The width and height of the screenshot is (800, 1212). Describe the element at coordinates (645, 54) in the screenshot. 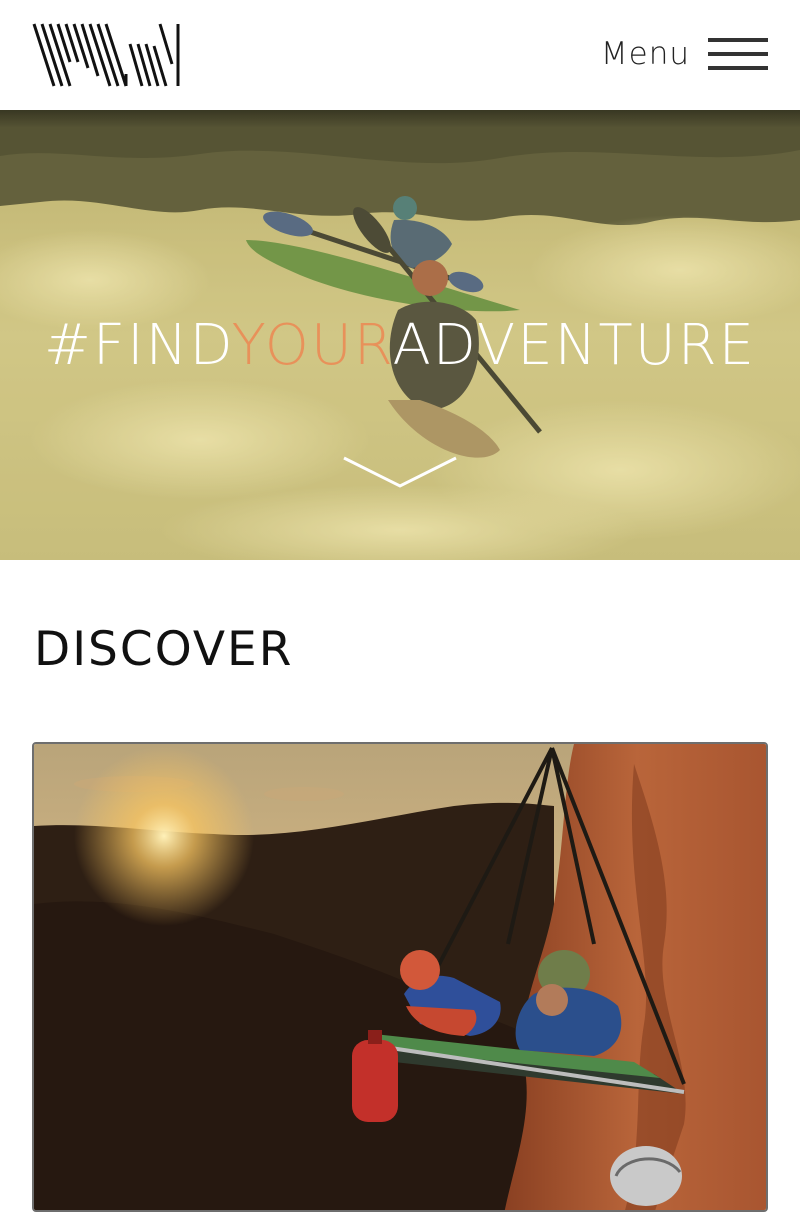

I see `menu-label: Menu` at that location.